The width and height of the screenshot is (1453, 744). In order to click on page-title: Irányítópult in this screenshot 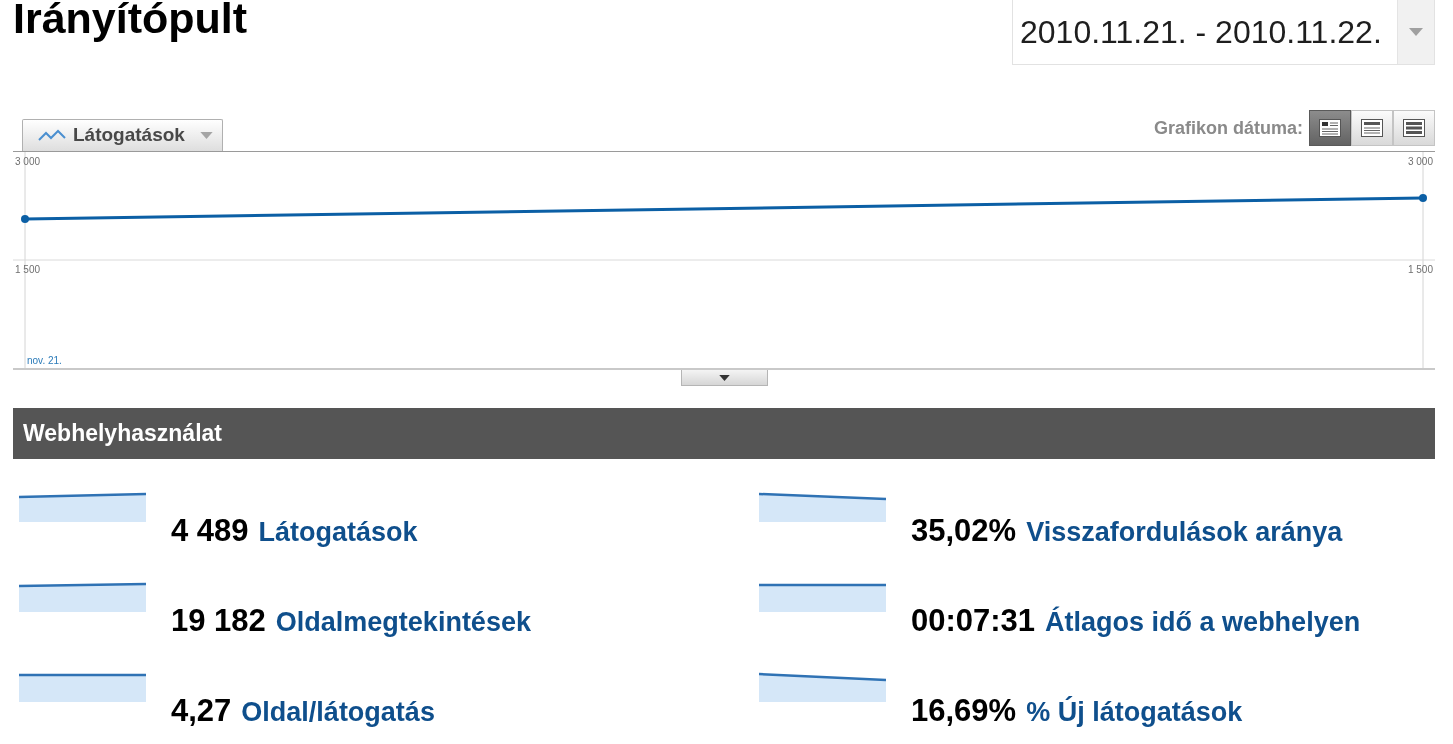, I will do `click(130, 20)`.